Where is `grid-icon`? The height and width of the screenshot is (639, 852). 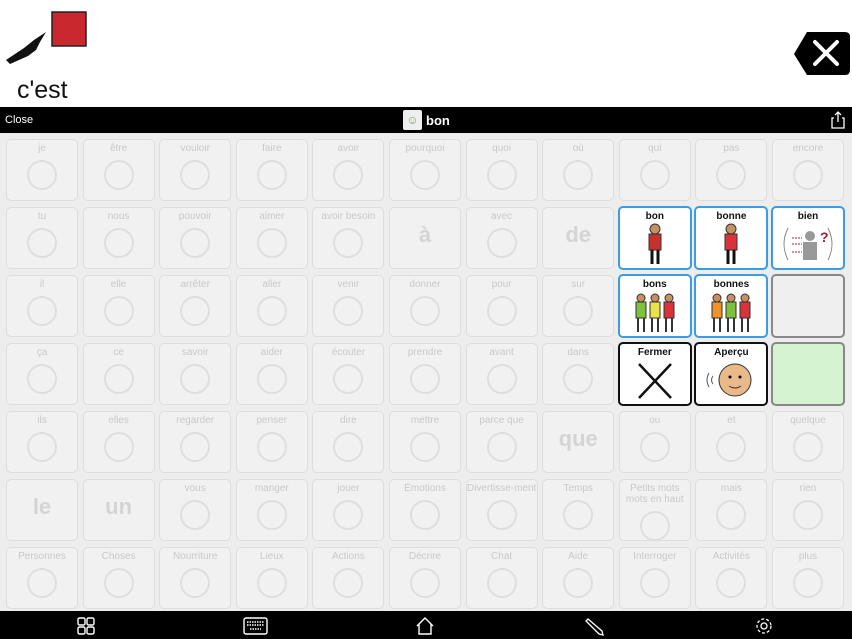 grid-icon is located at coordinates (86, 626).